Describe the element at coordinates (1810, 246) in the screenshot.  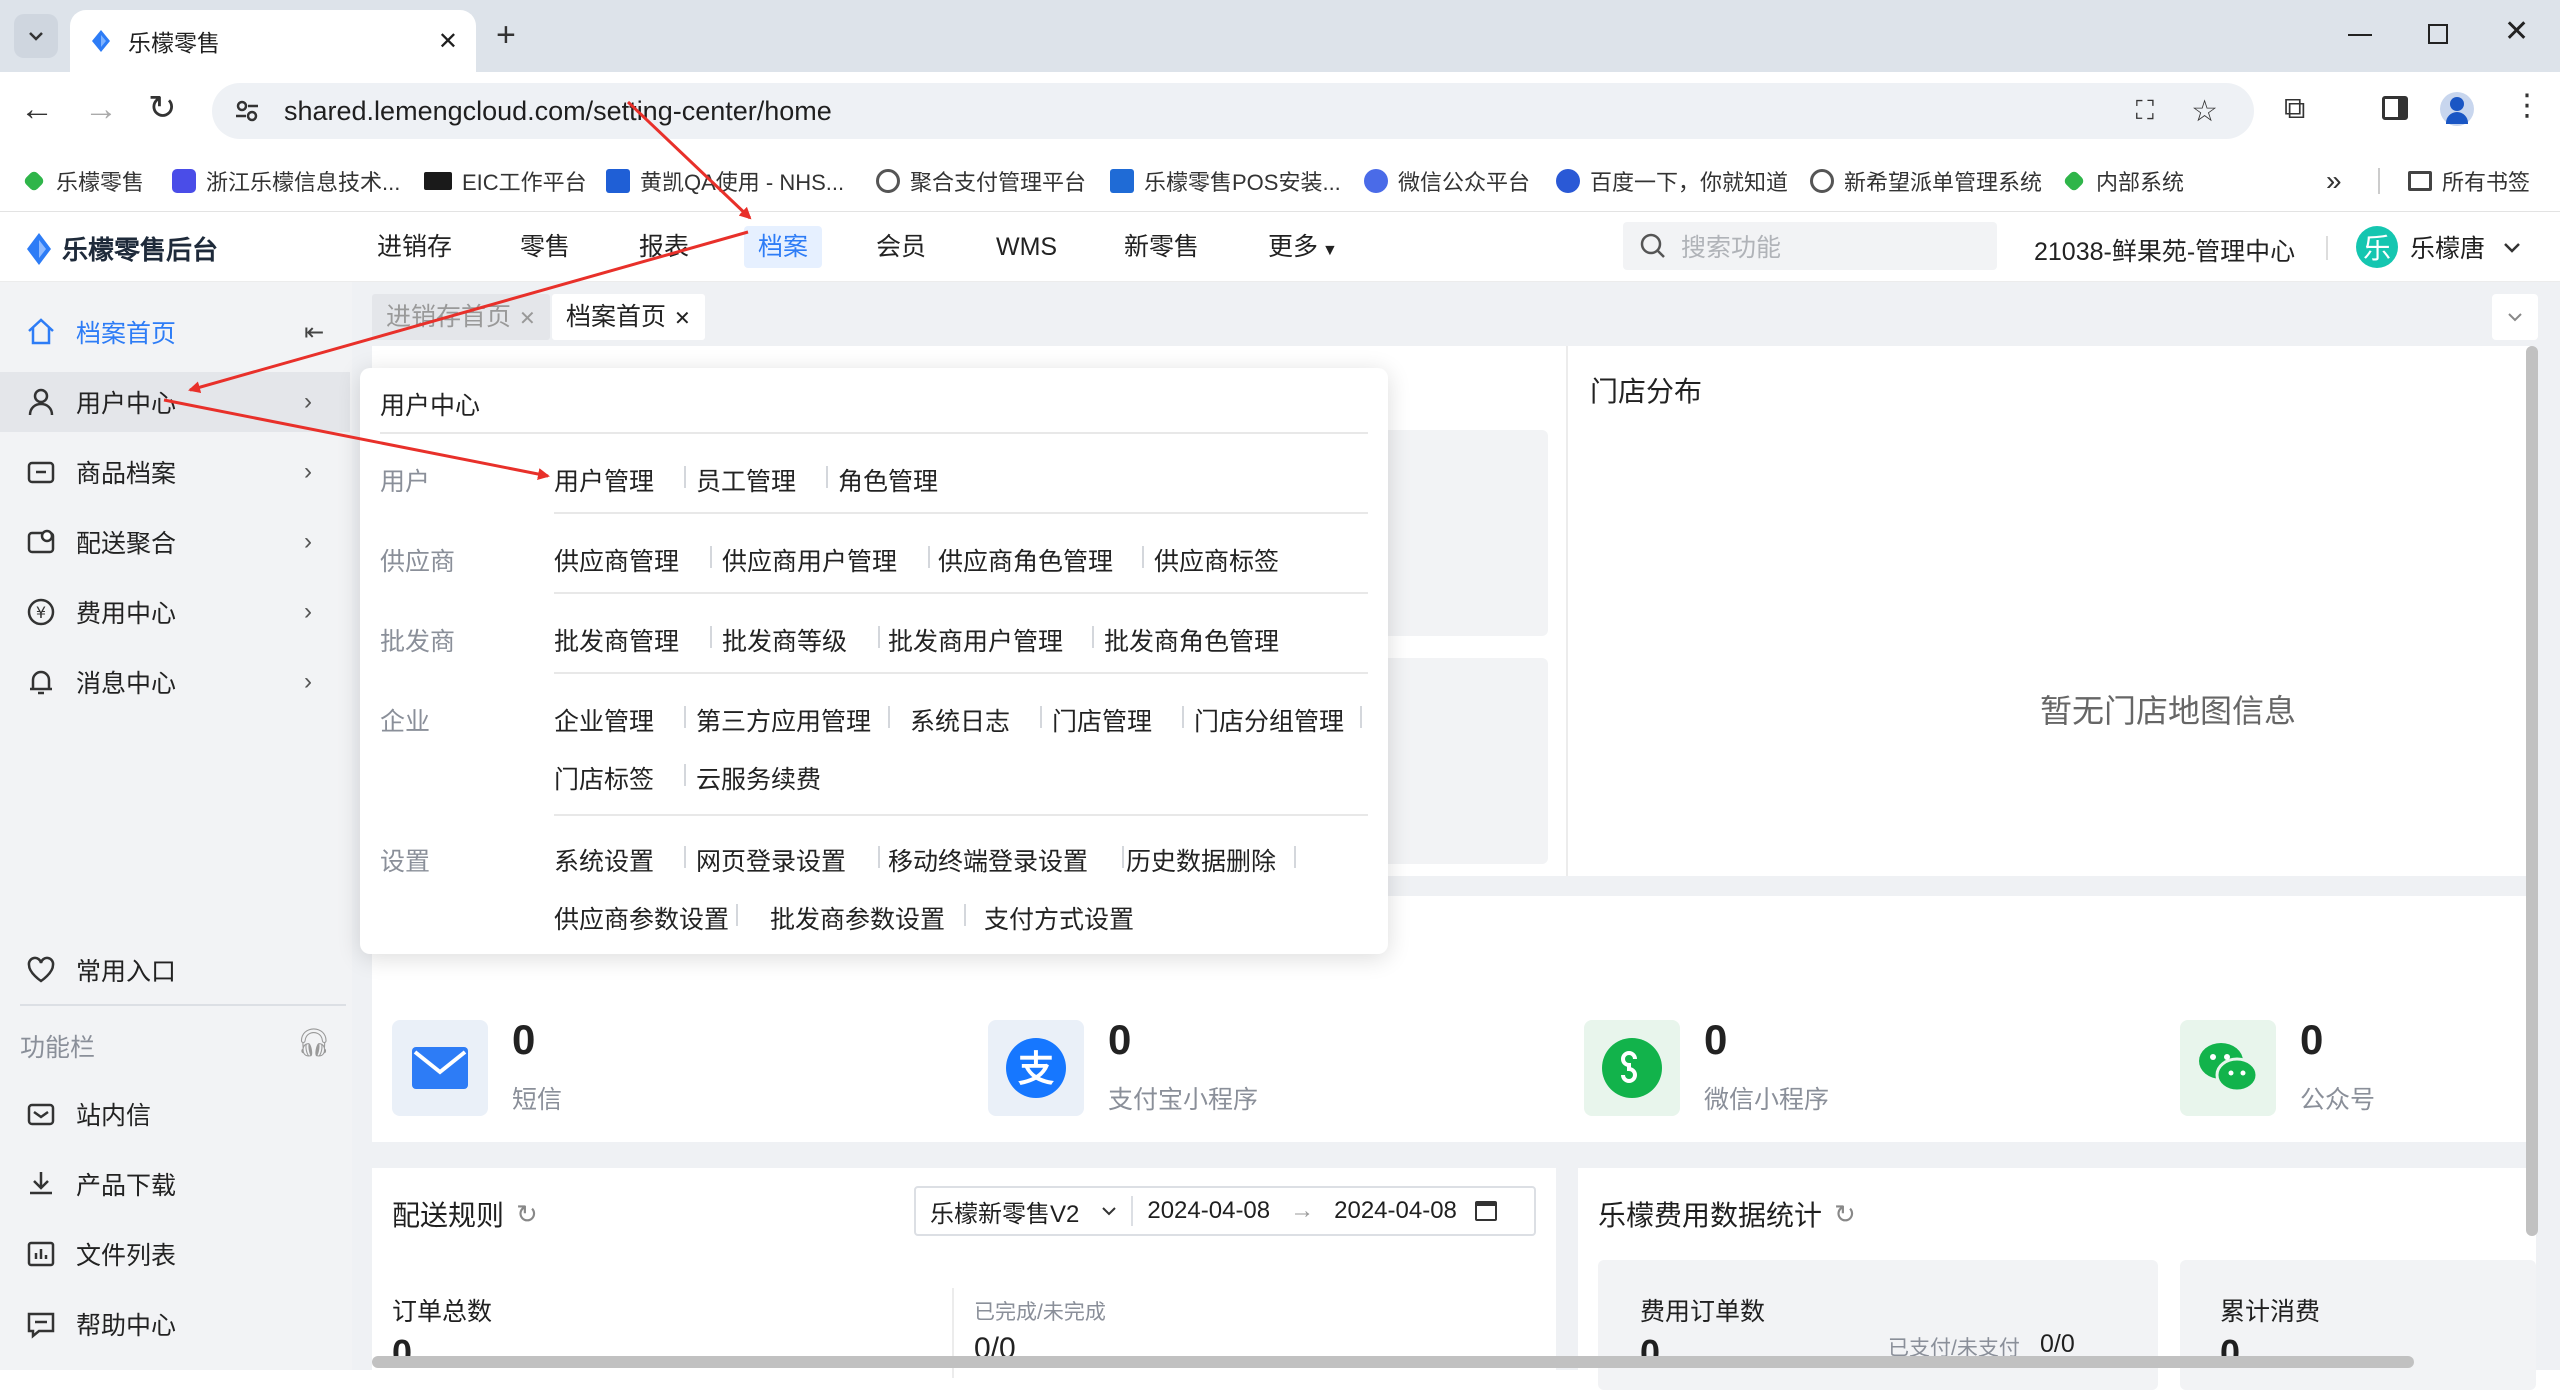
I see `feature-search-input: 搜索功能` at that location.